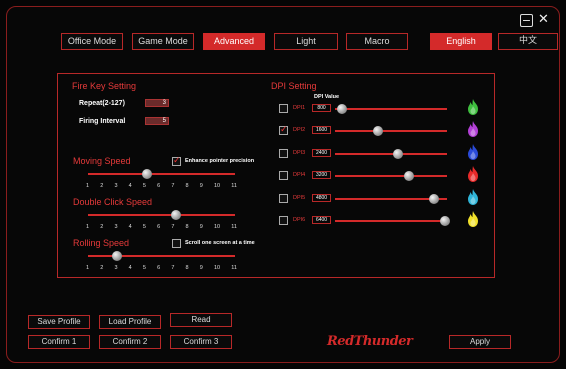 The image size is (566, 369). Describe the element at coordinates (526, 20) in the screenshot. I see `minimize-icon: −` at that location.